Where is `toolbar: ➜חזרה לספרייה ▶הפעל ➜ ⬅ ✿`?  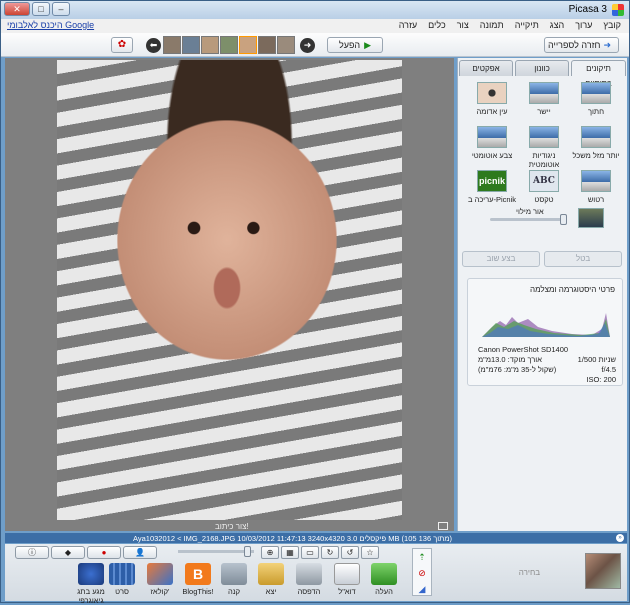 toolbar: ➜חזרה לספרייה ▶הפעל ➜ ⬅ ✿ is located at coordinates (315, 45).